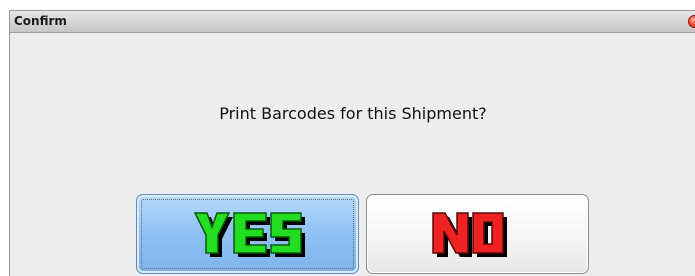 Image resolution: width=695 pixels, height=276 pixels. I want to click on yes-label-graphic, so click(249, 234).